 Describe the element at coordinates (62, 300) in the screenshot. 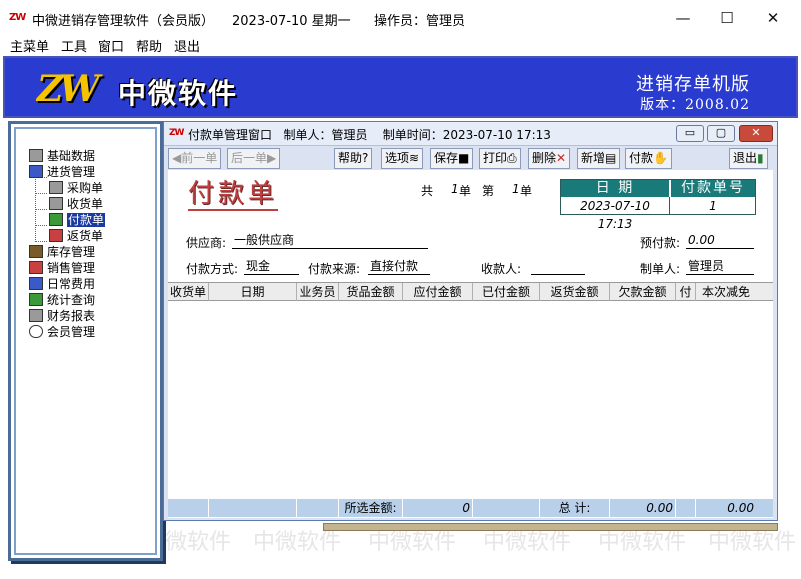

I see `tree-item-statistics: 统计查询` at that location.